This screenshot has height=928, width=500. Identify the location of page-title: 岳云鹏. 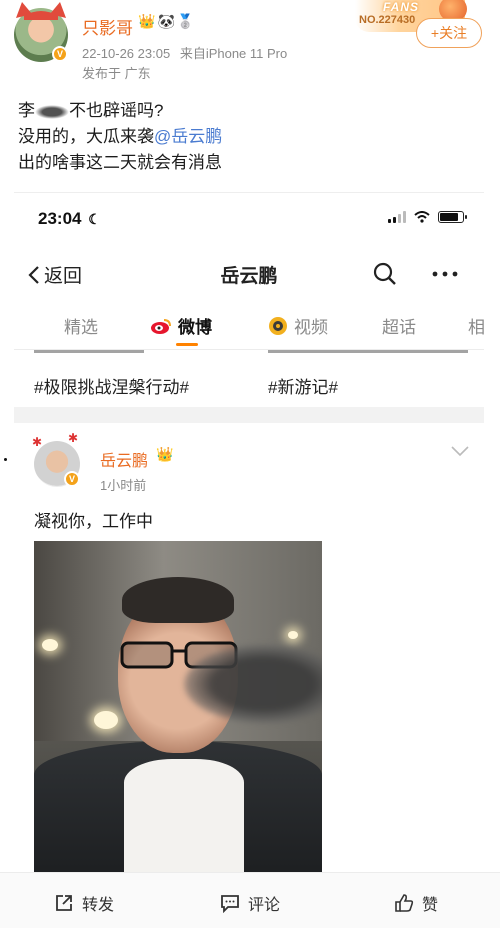
(249, 276).